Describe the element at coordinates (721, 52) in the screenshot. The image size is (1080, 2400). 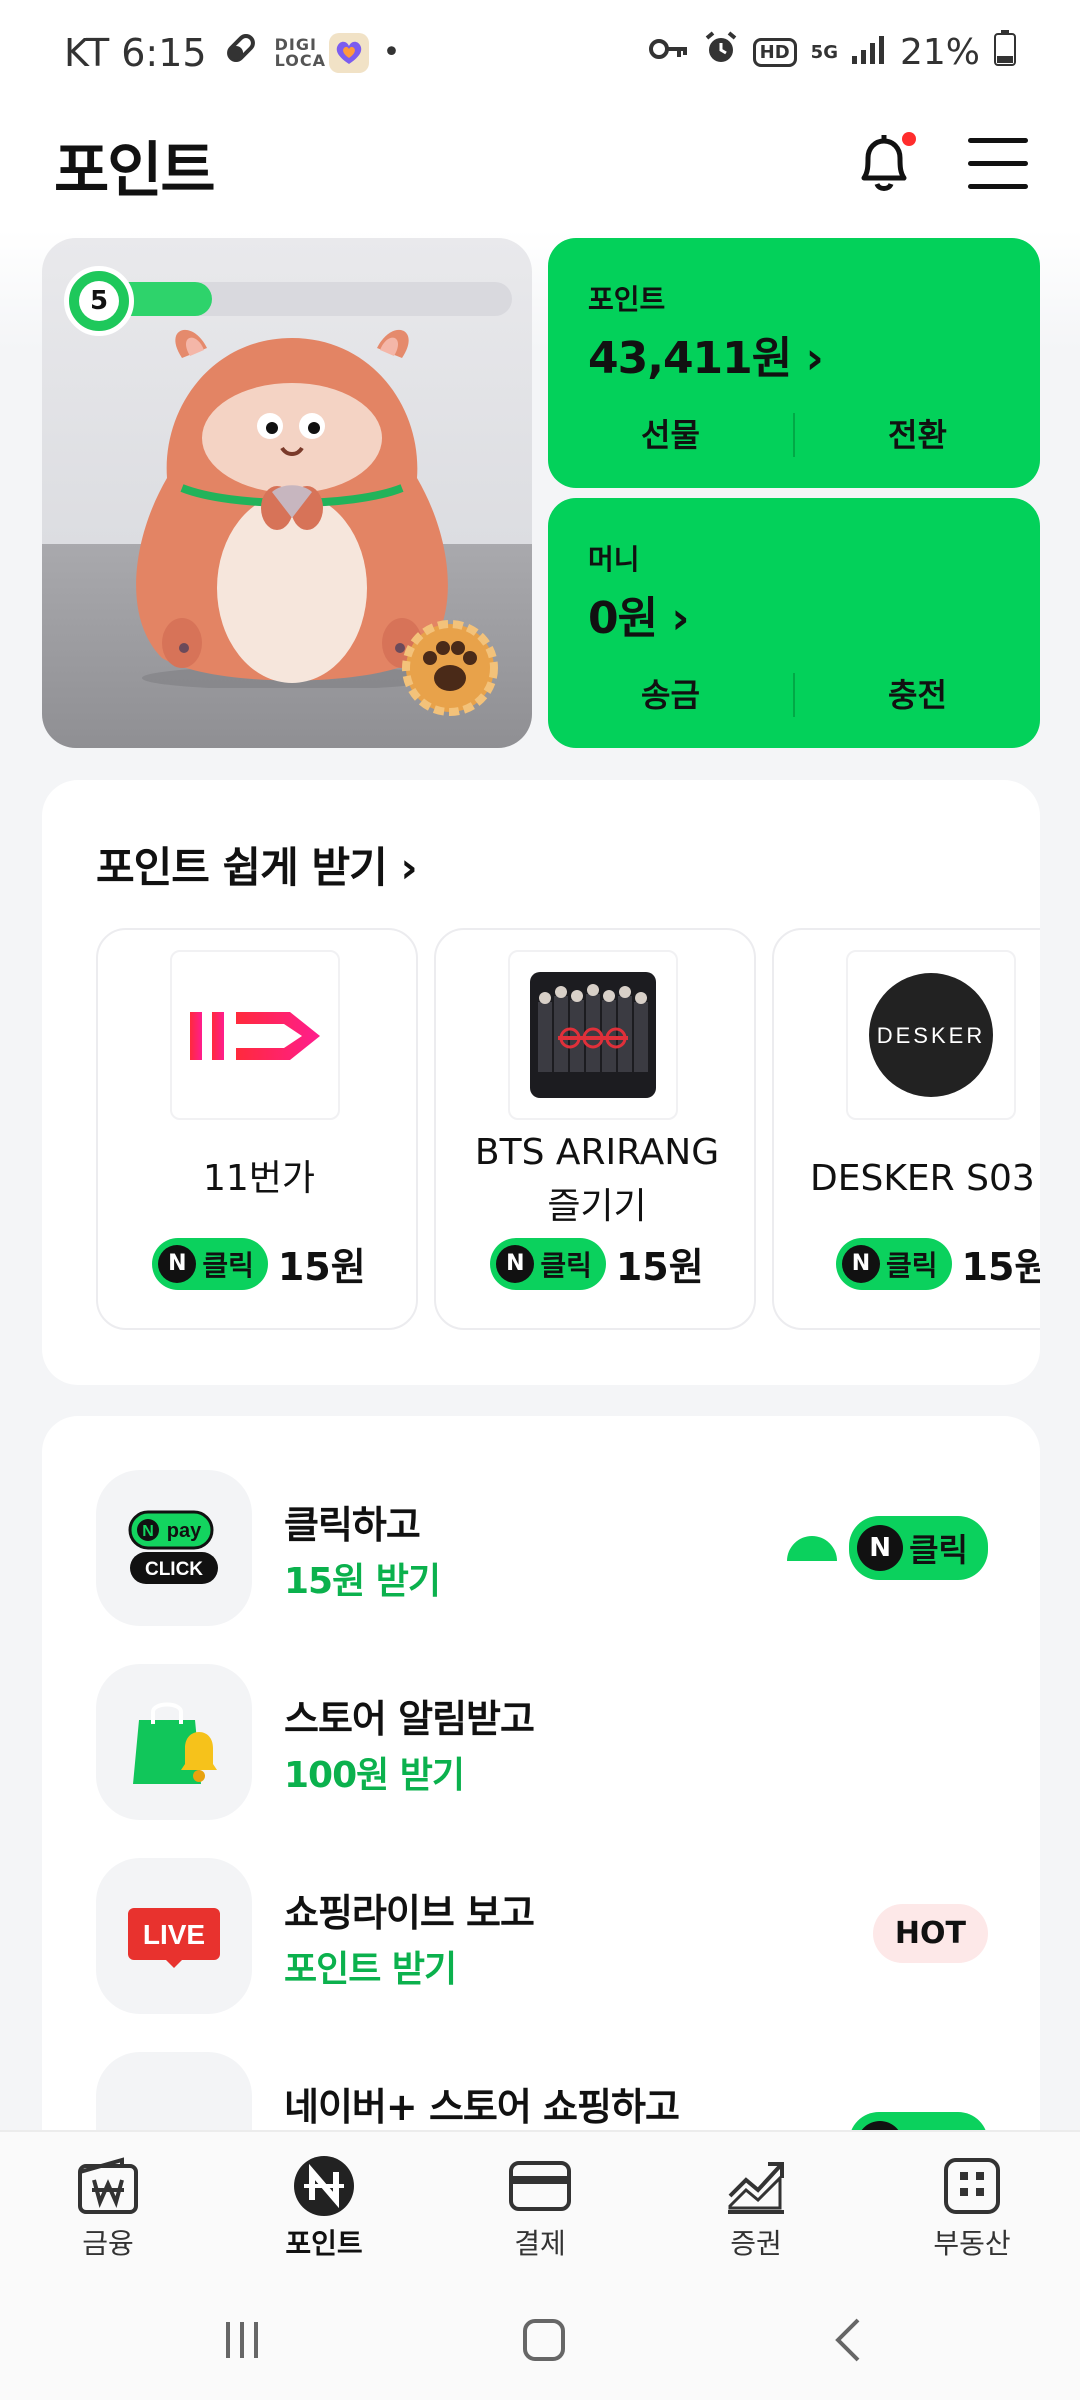
I see `alarm-icon` at that location.